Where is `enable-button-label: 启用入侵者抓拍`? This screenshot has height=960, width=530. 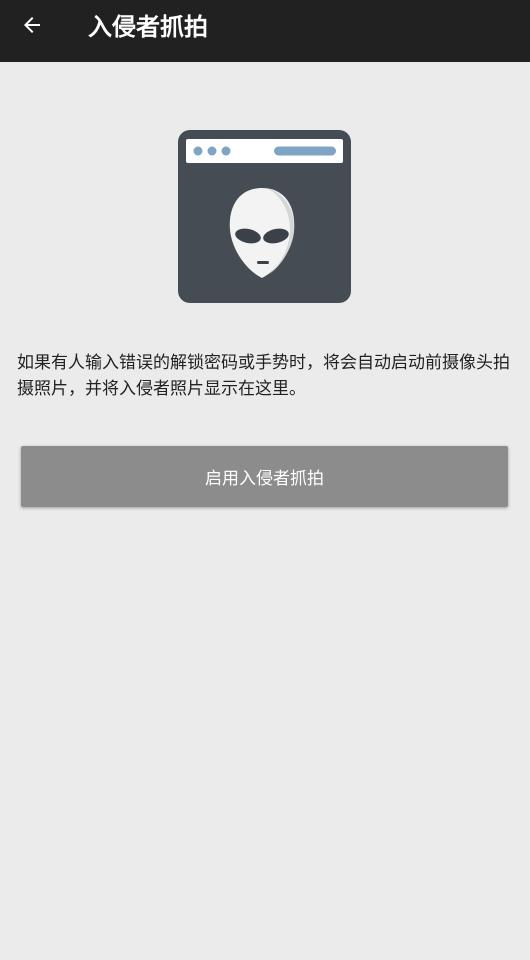
enable-button-label: 启用入侵者抓拍 is located at coordinates (264, 479).